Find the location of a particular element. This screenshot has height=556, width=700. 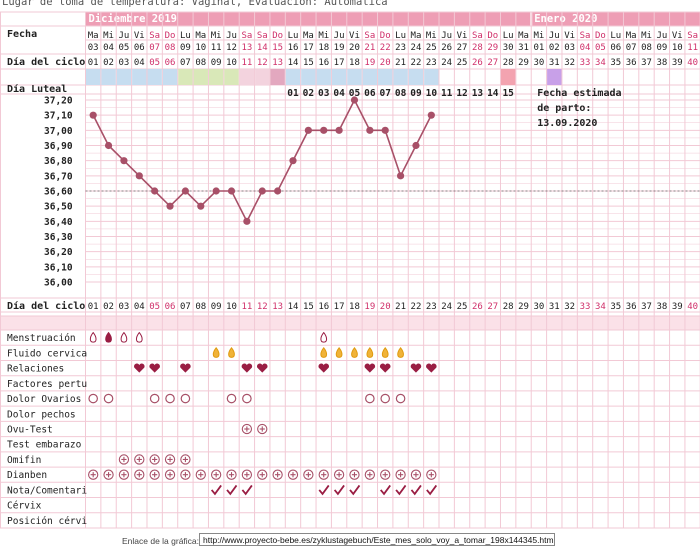

date-label: 08 is located at coordinates (170, 48).